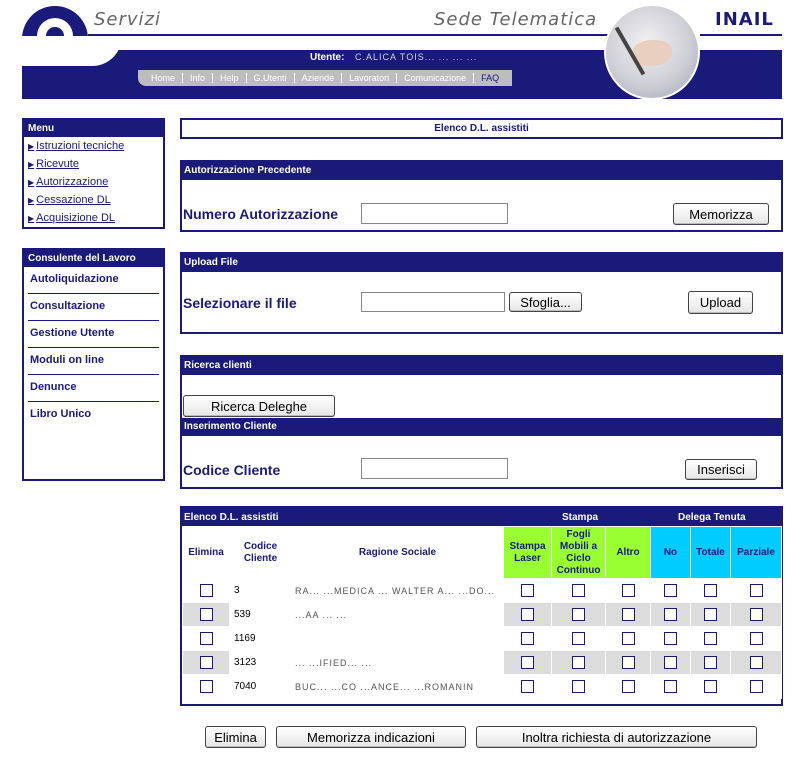  Describe the element at coordinates (616, 737) in the screenshot. I see `inoltra-richiesta-button: Inoltra richiesta di autorizzazione` at that location.